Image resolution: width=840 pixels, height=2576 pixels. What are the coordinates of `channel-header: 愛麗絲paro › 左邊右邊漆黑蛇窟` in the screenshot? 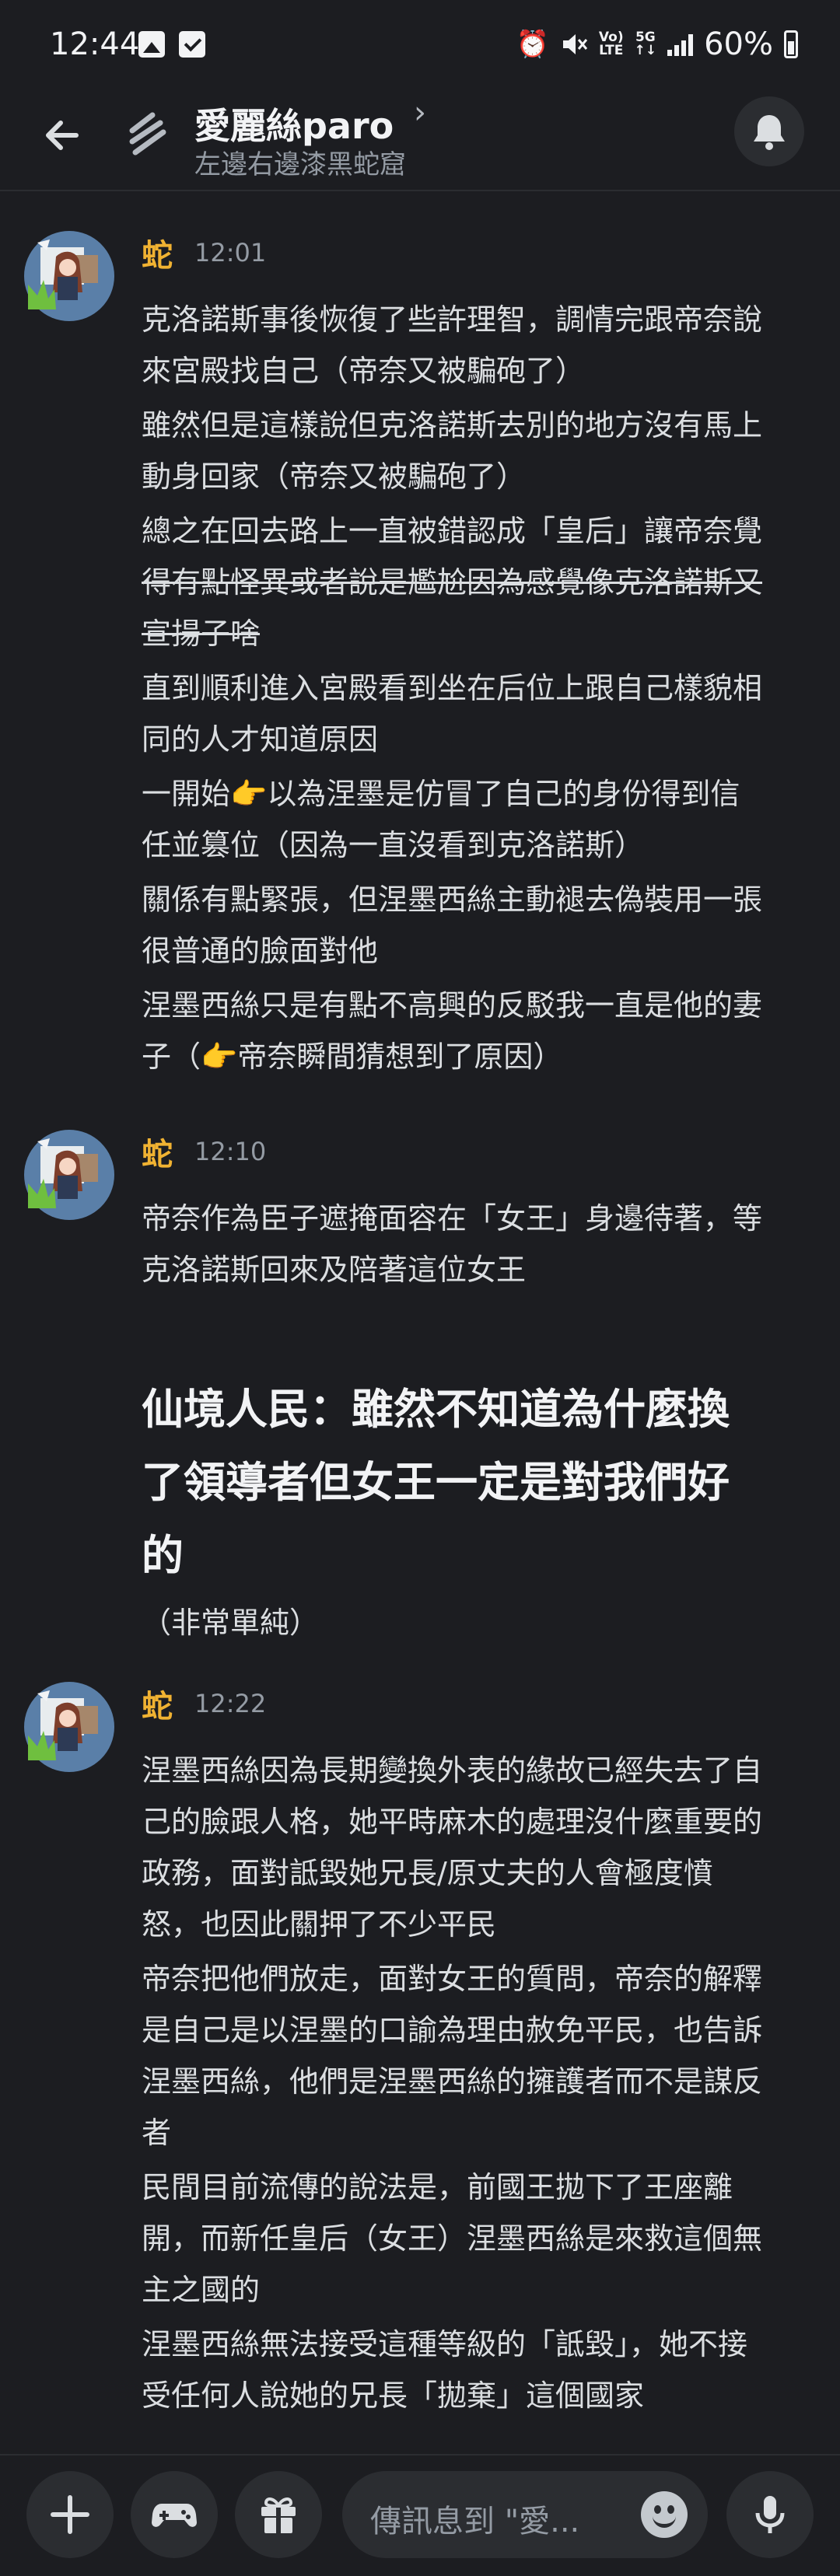 It's located at (420, 142).